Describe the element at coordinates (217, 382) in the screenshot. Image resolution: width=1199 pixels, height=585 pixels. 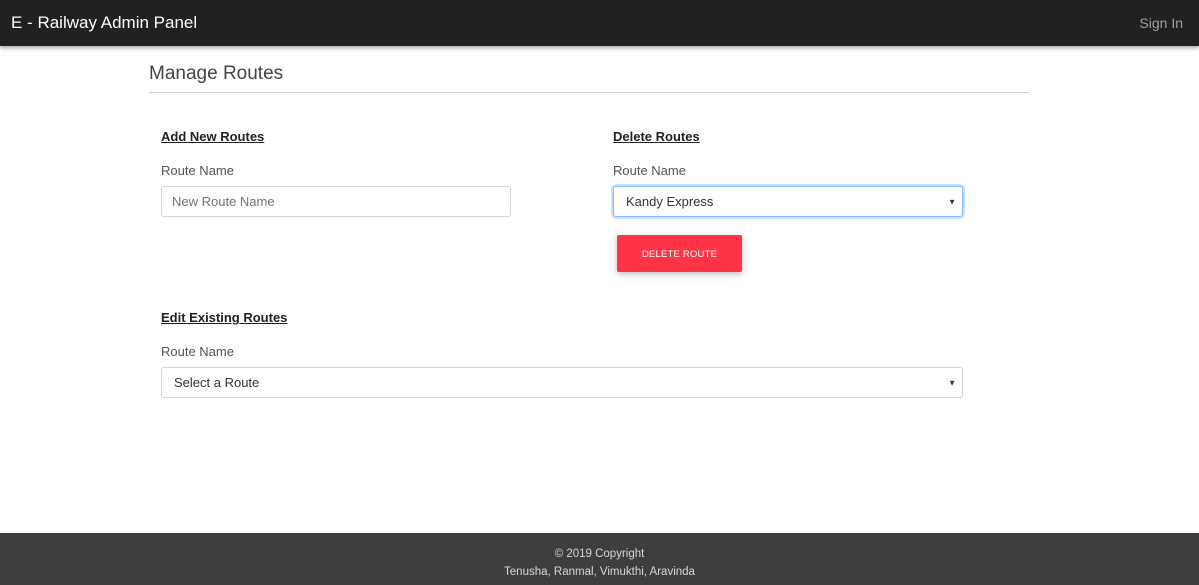
I see `edit-route-selected-value: Select a Route` at that location.